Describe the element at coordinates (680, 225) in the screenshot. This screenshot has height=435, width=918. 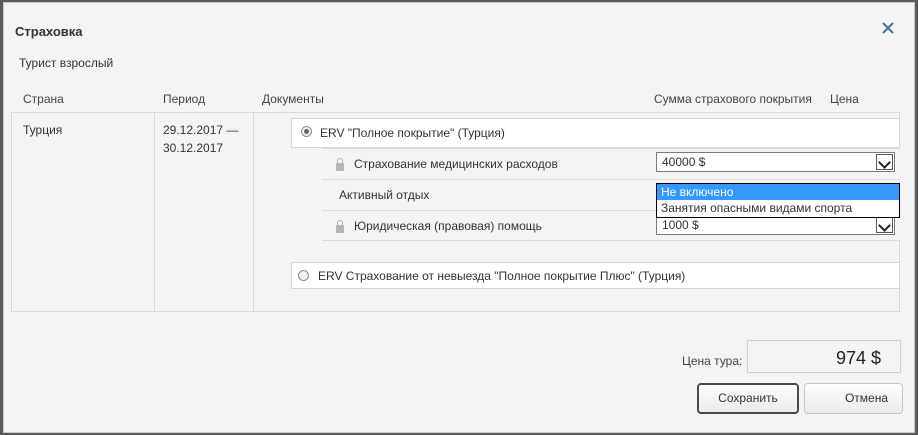
I see `select-value: 1000 $` at that location.